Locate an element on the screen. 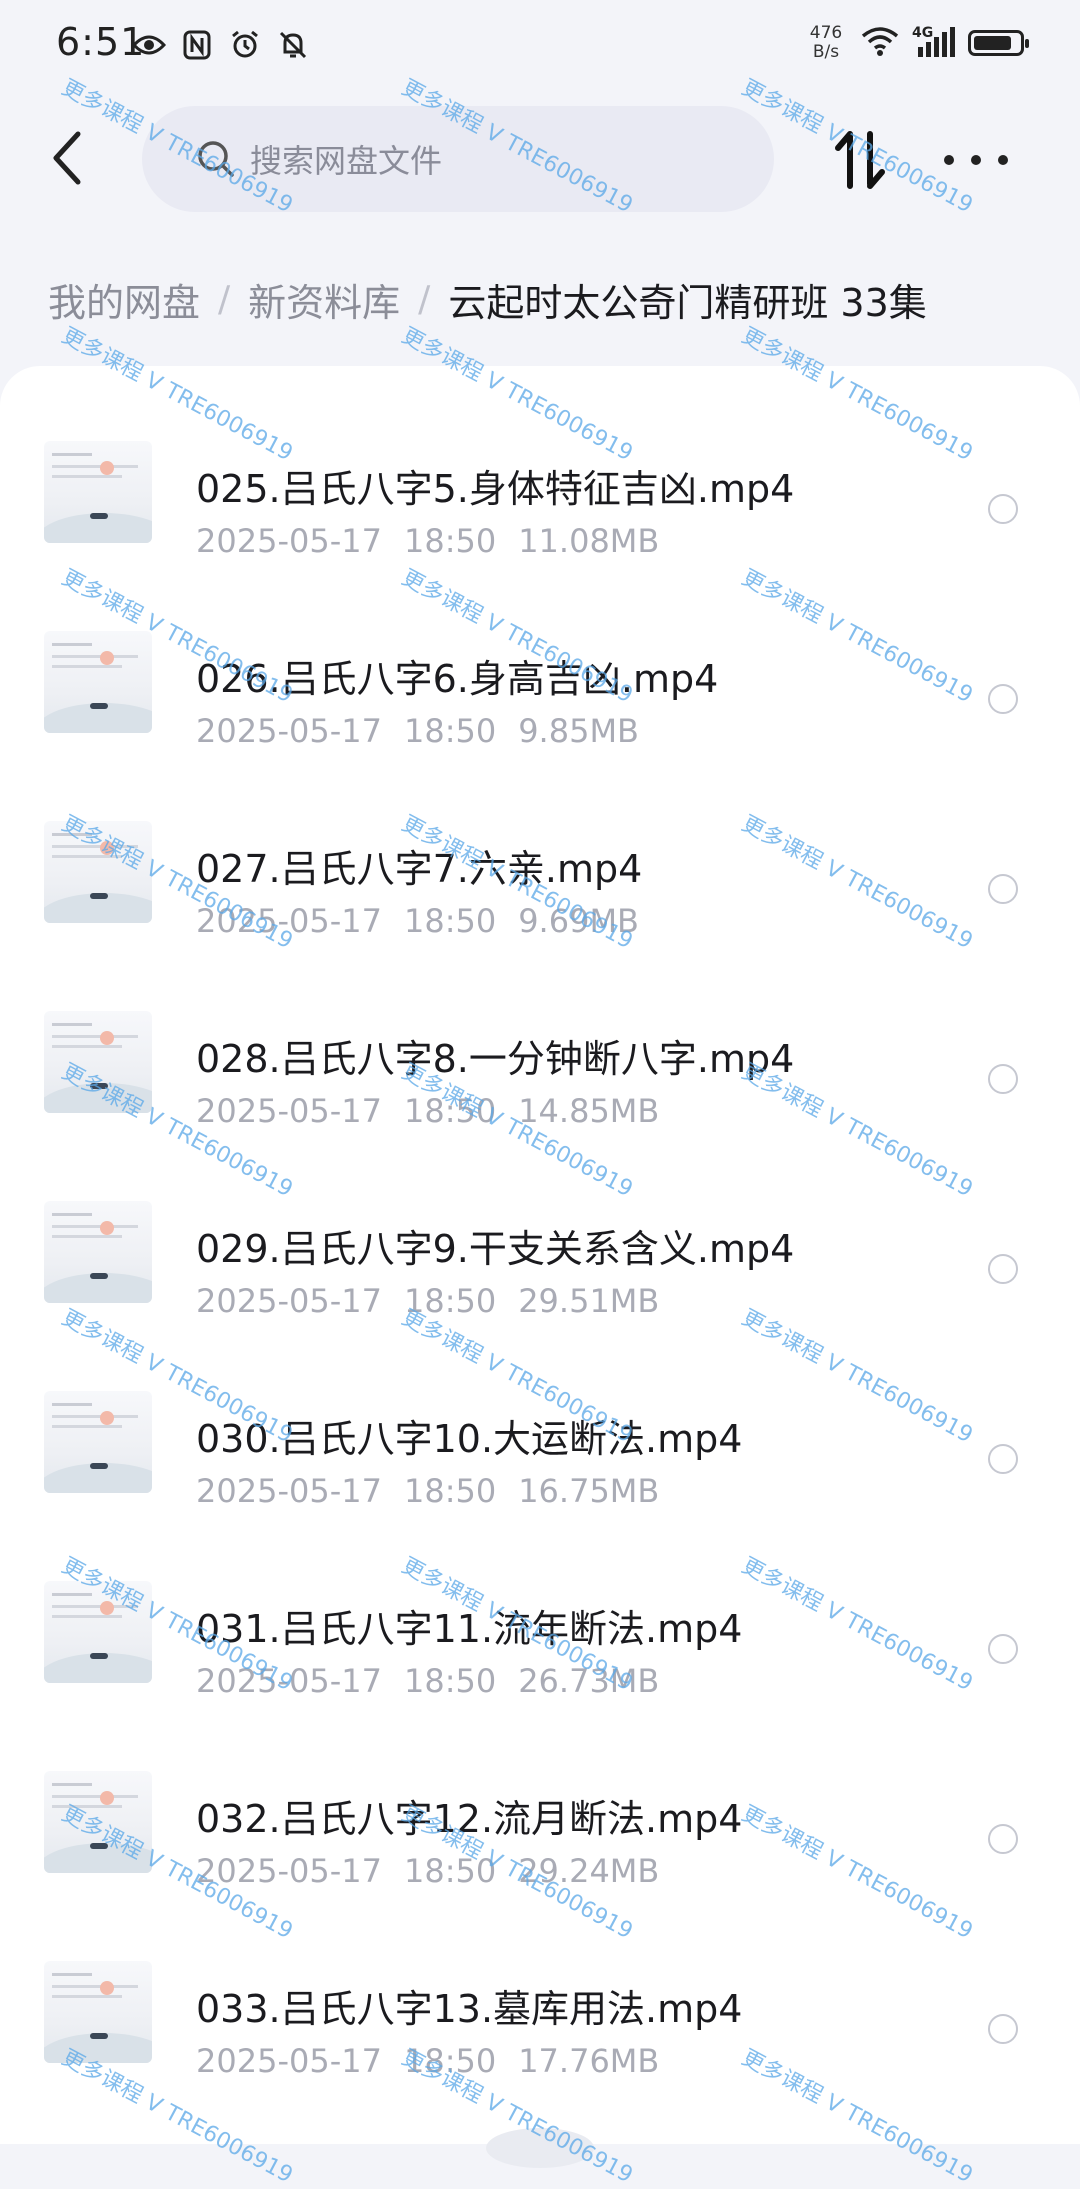  file-name: 027.吕氏八字7.六亲.mp4 is located at coordinates (419, 869).